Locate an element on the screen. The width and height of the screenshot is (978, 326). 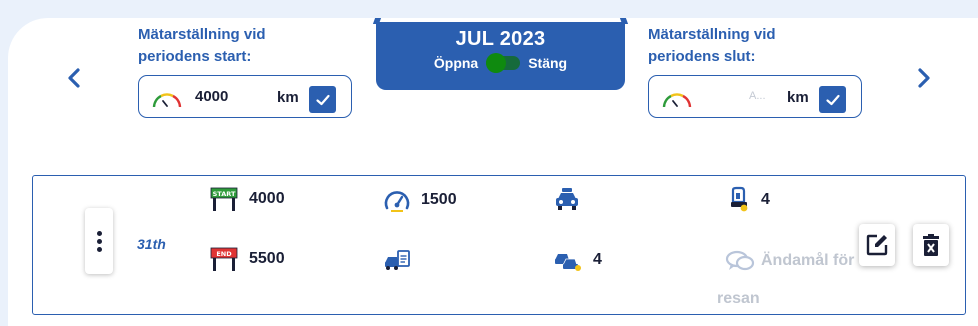
start-reading-unit: km is located at coordinates (288, 97).